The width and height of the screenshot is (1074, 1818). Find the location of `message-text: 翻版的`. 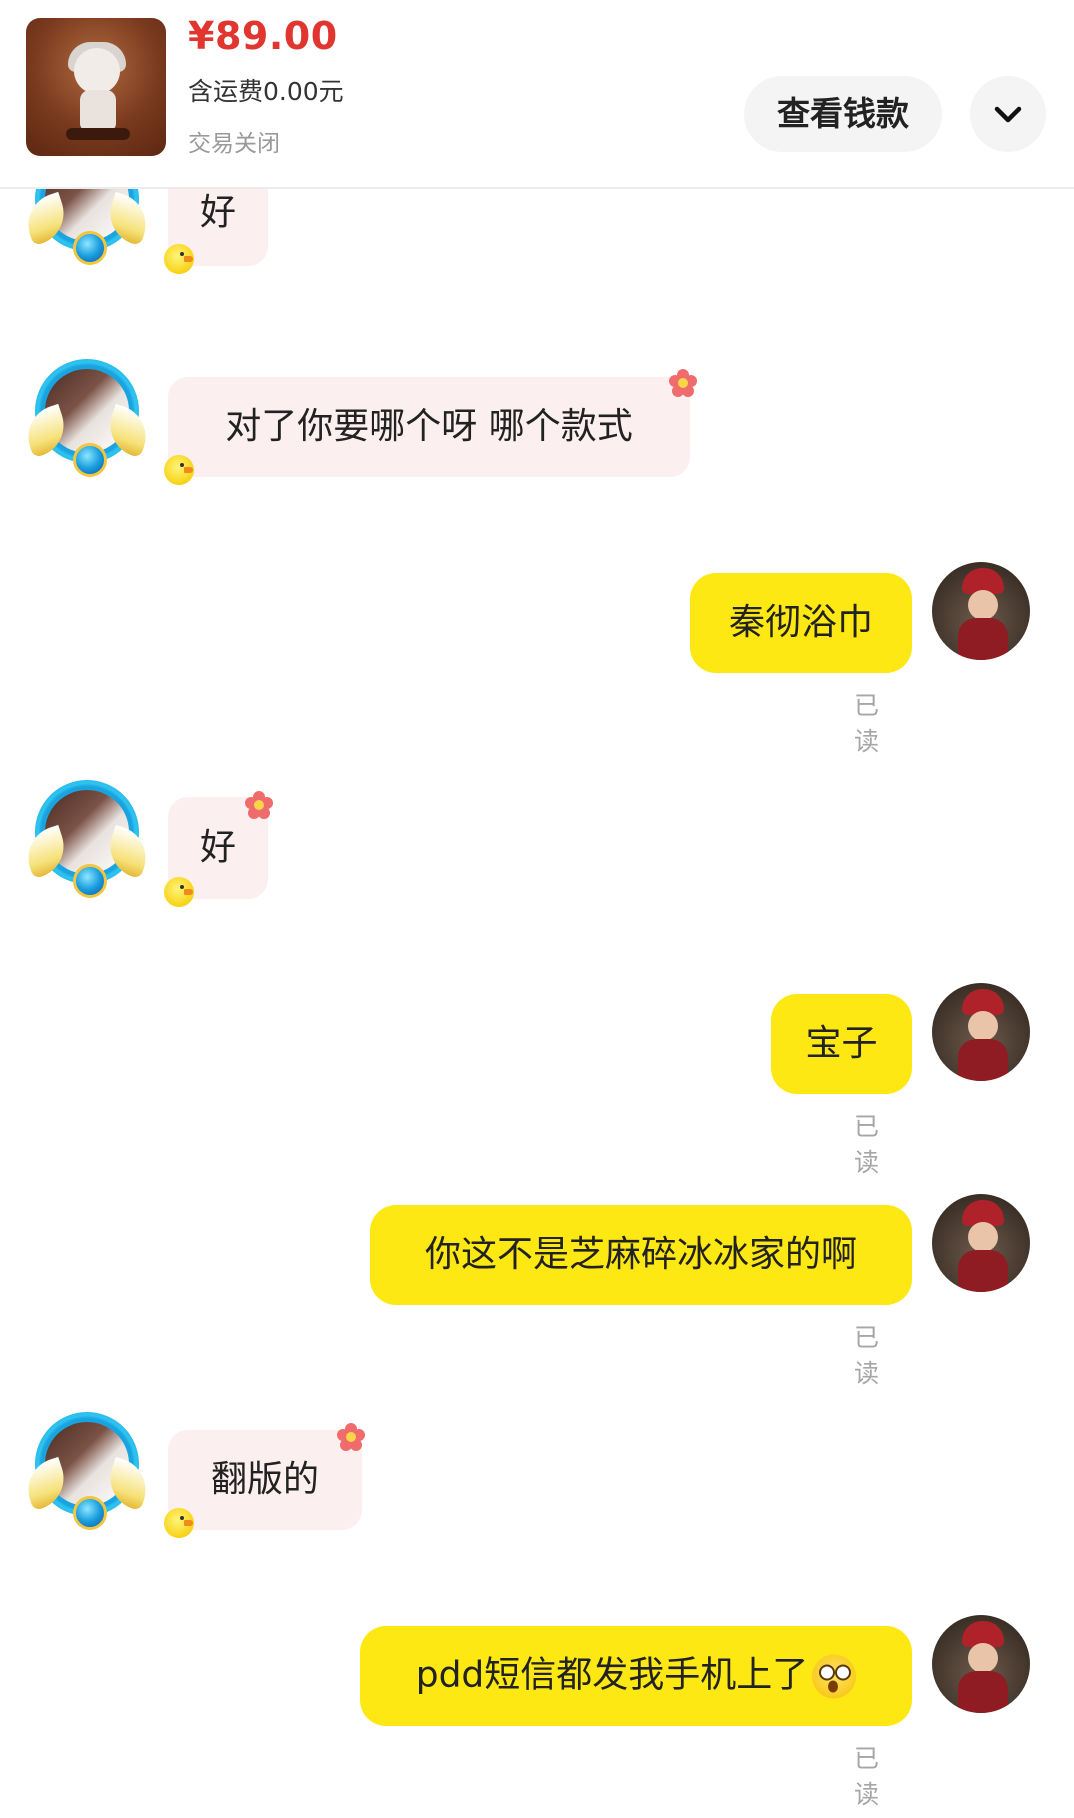

message-text: 翻版的 is located at coordinates (264, 1479).